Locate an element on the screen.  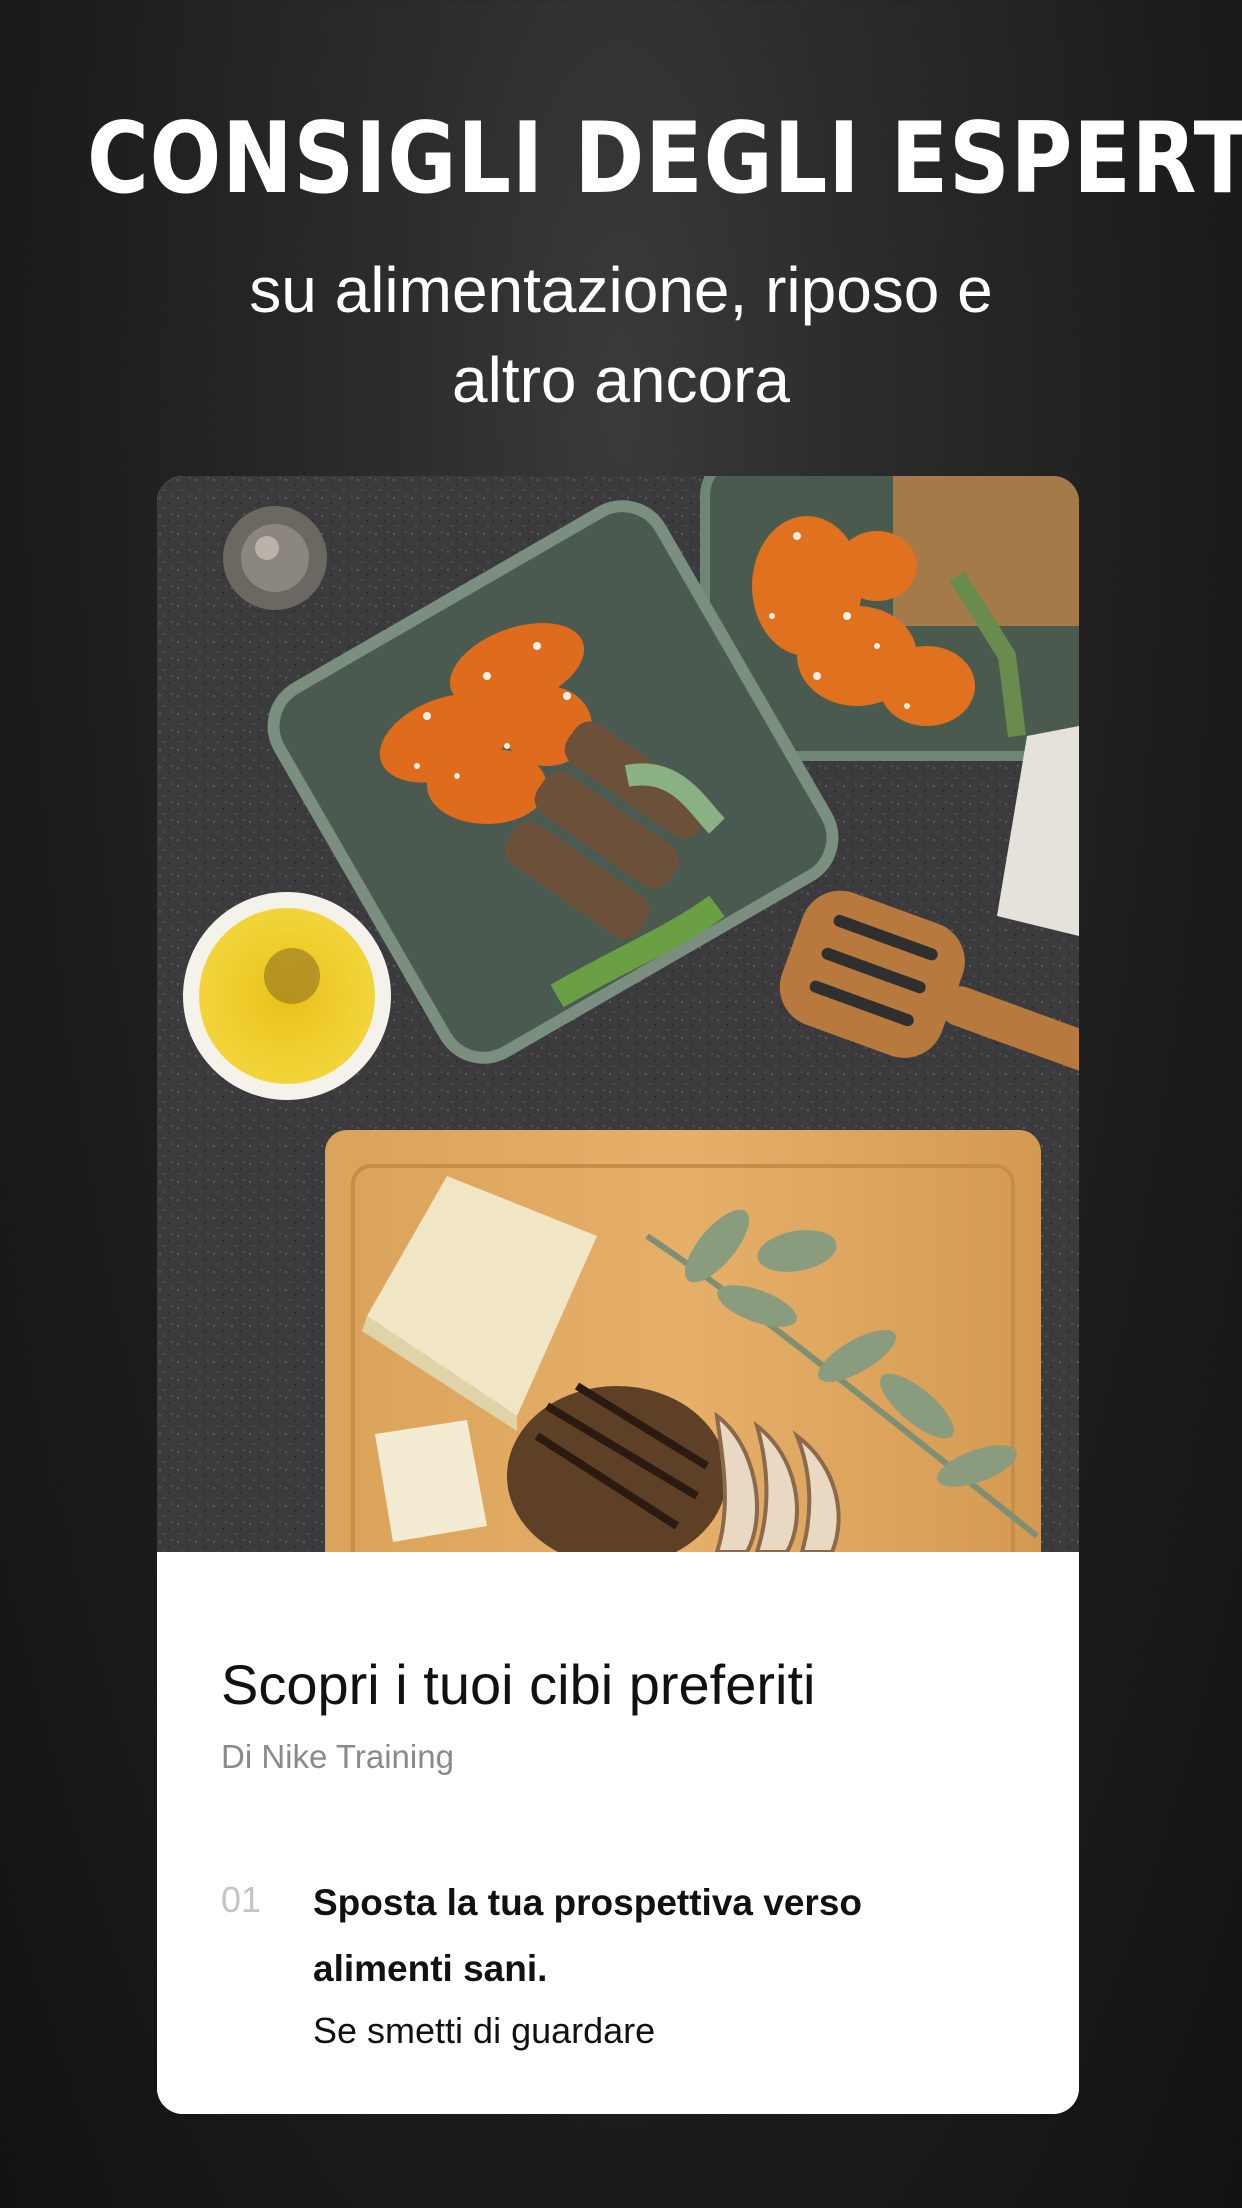
subheadline-line-2: altro ancora is located at coordinates (621, 380).